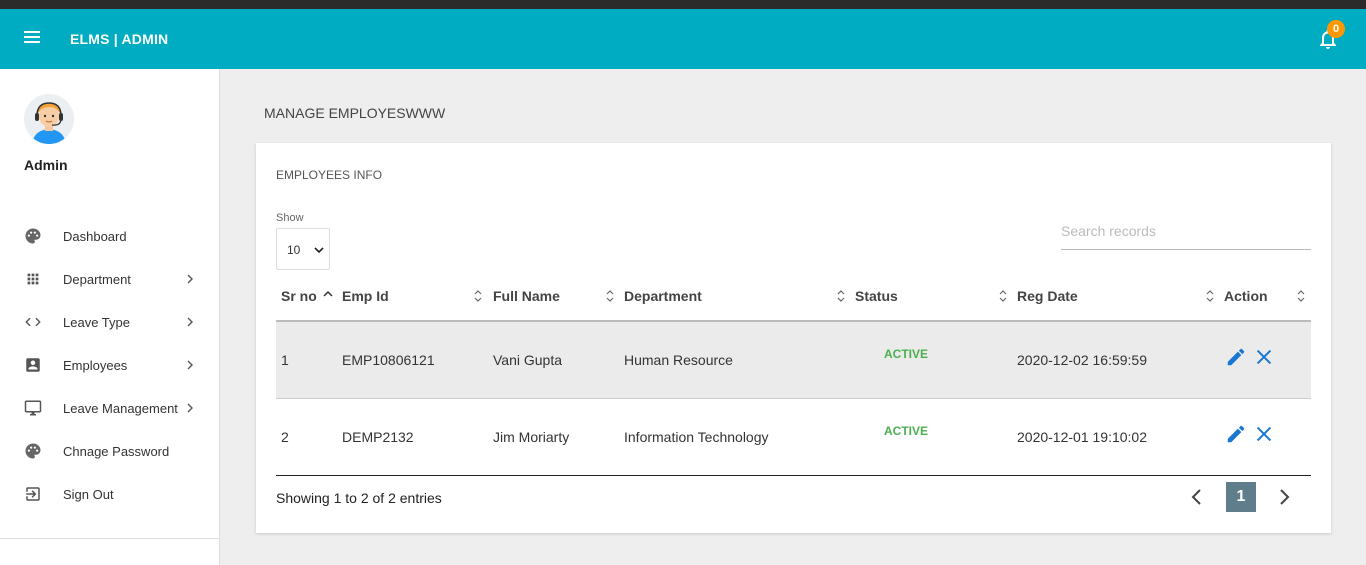 This screenshot has width=1366, height=565. What do you see at coordinates (119, 39) in the screenshot?
I see `app-brand: ELMS | ADMIN` at bounding box center [119, 39].